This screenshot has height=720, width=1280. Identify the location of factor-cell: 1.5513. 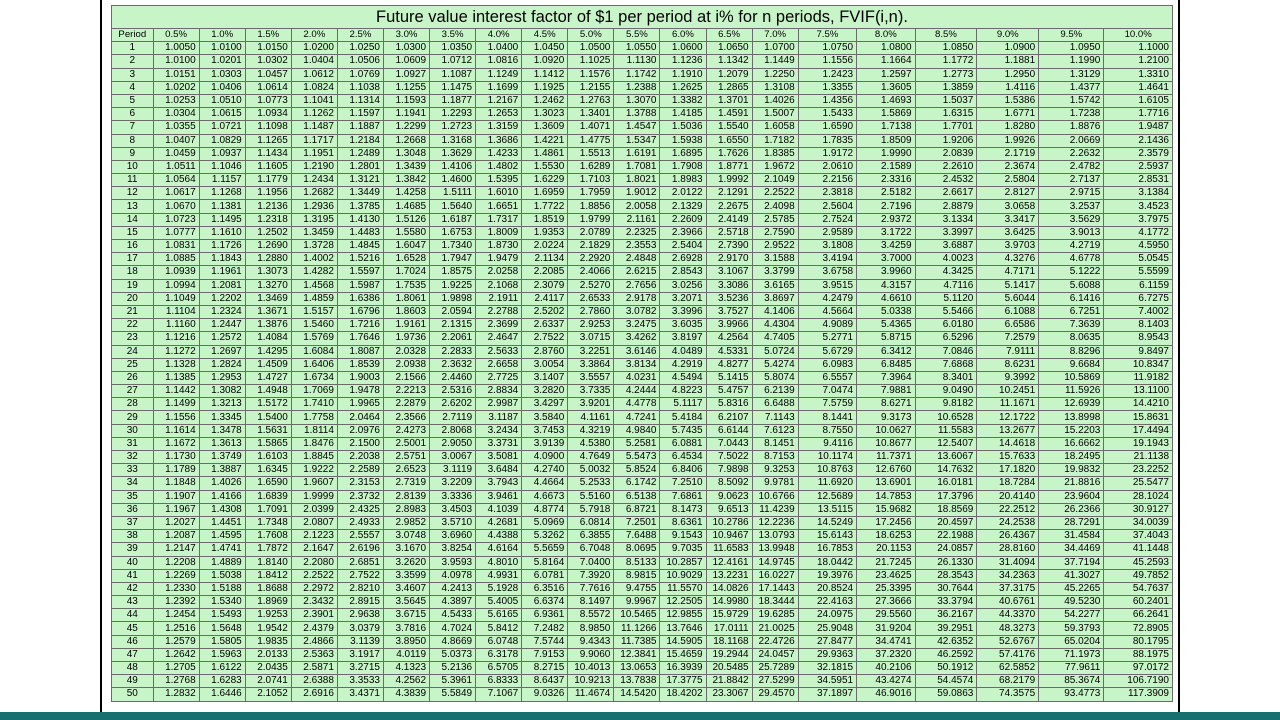
(591, 153).